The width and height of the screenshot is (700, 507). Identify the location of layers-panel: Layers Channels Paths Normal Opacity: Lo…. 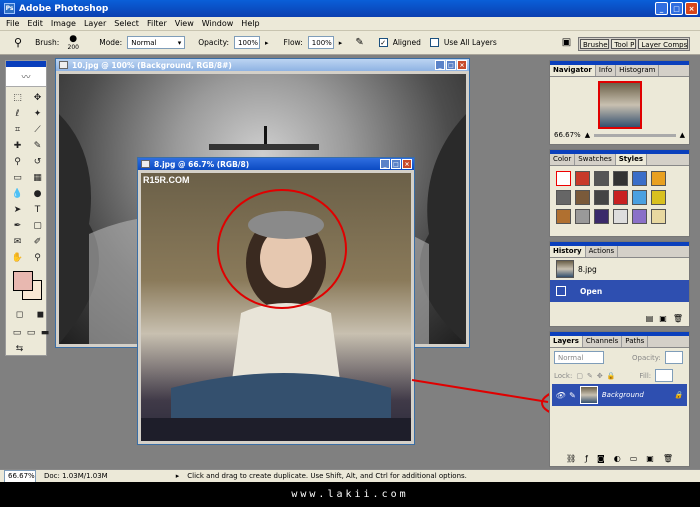
(619, 399).